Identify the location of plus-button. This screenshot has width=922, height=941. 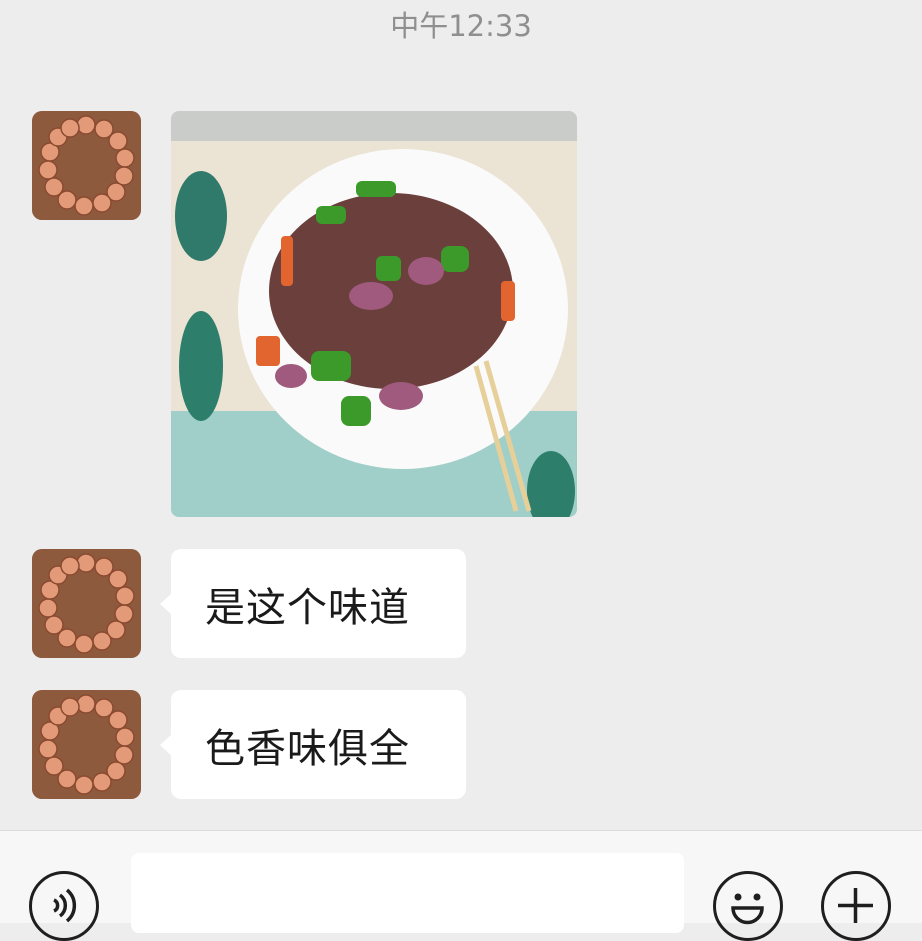
(856, 906).